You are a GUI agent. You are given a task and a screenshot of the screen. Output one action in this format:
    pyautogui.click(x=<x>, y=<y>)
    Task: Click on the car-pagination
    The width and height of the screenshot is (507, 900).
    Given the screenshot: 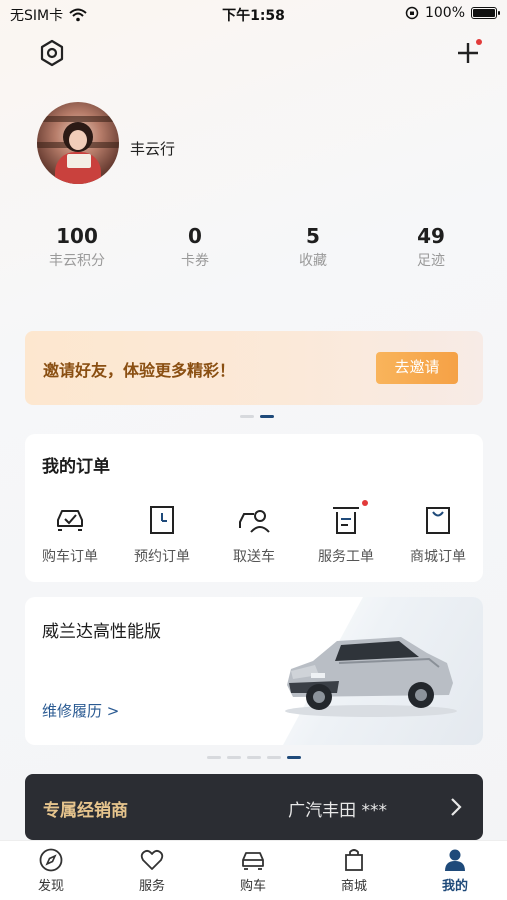 What is the action you would take?
    pyautogui.click(x=254, y=757)
    